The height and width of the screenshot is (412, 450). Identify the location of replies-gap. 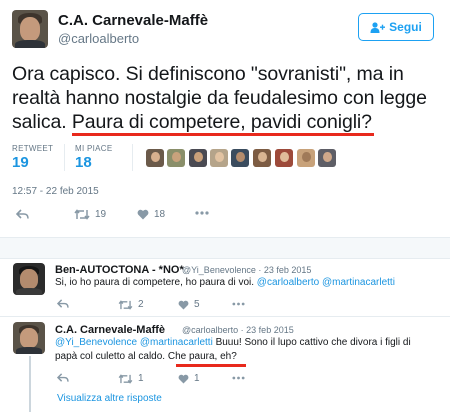
(225, 248).